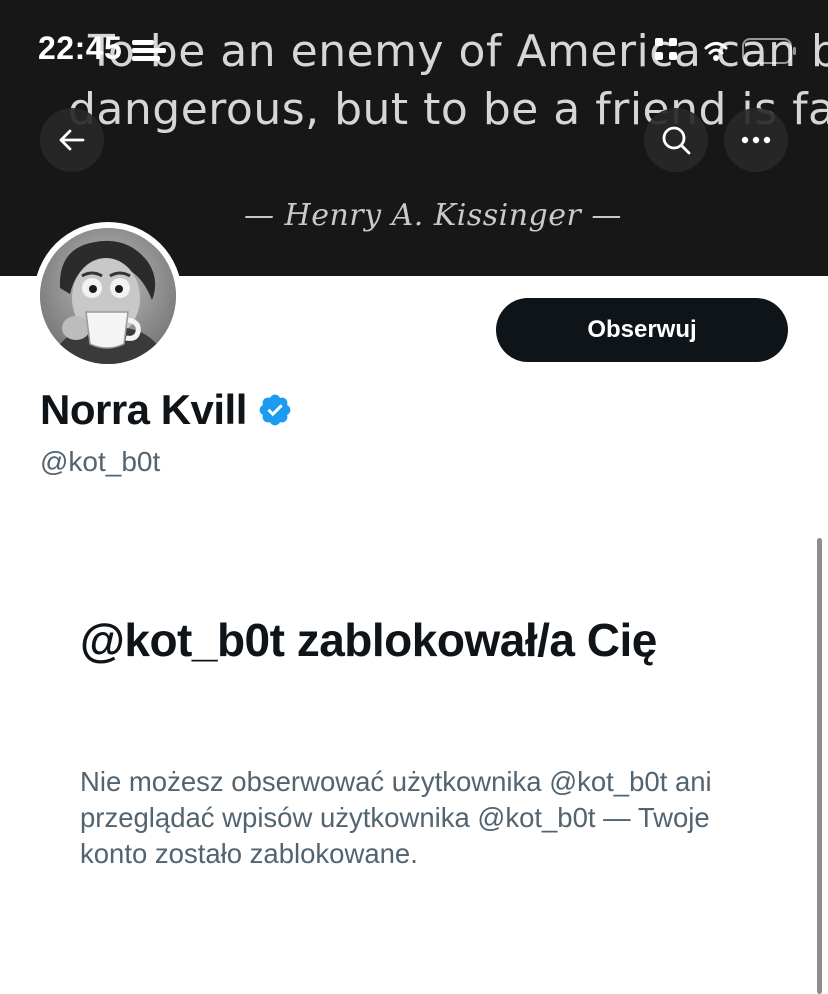  What do you see at coordinates (677, 50) in the screenshot?
I see `cellular-signal-icon` at bounding box center [677, 50].